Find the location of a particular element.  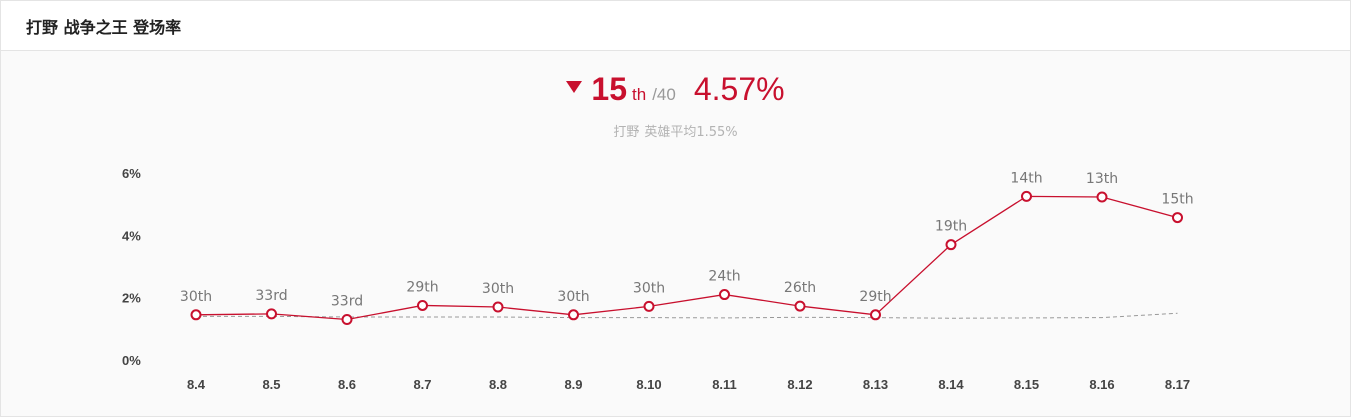

x-tick-label: 8.5 is located at coordinates (271, 384).